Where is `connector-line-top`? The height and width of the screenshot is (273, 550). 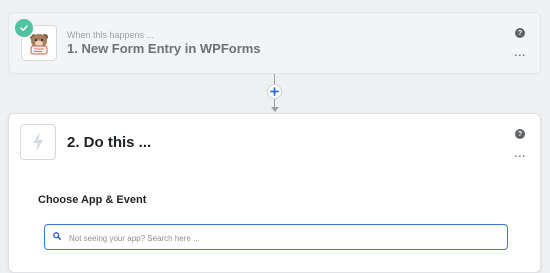 connector-line-top is located at coordinates (274, 79).